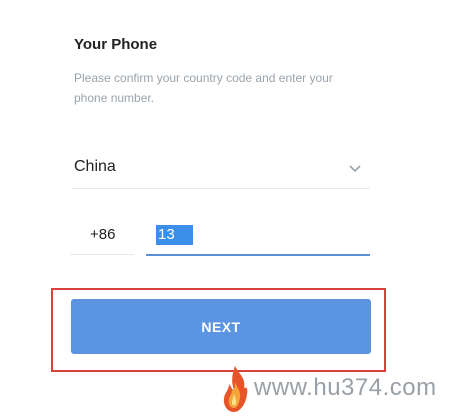 The image size is (467, 419). I want to click on next-button: NEXT, so click(221, 326).